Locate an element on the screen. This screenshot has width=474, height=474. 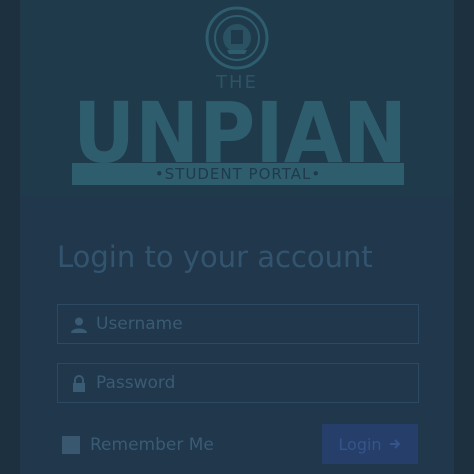
remember-label: Remember Me is located at coordinates (152, 445).